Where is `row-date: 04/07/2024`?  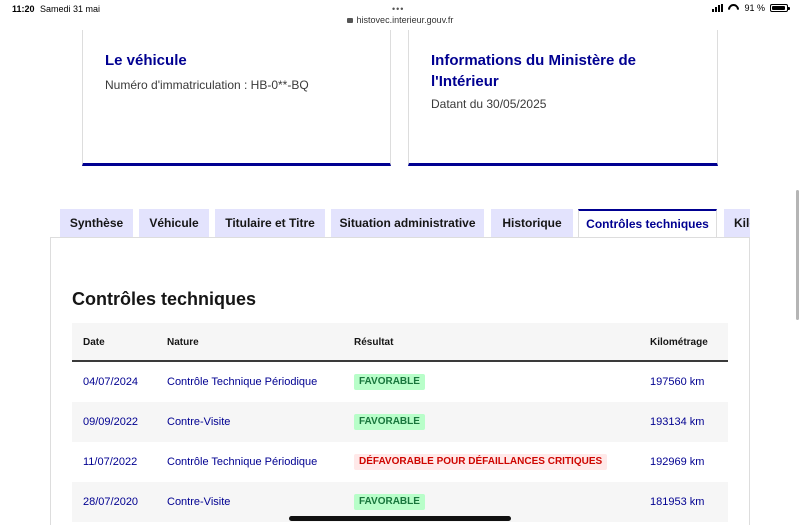
row-date: 04/07/2024 is located at coordinates (111, 382).